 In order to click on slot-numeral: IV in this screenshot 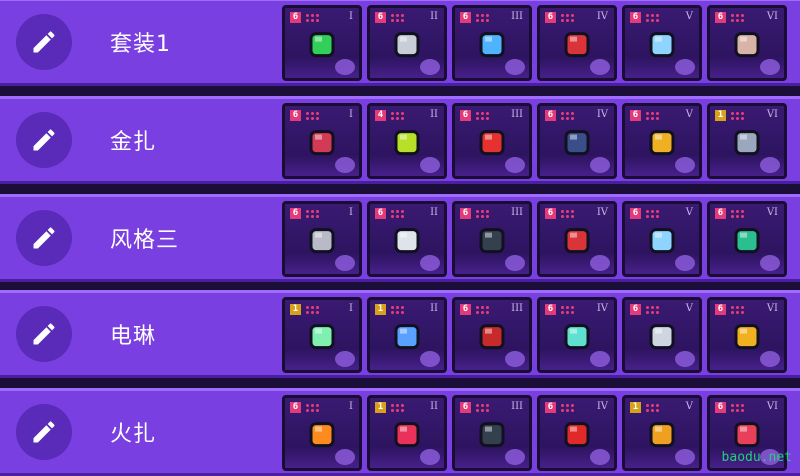, I will do `click(602, 16)`.